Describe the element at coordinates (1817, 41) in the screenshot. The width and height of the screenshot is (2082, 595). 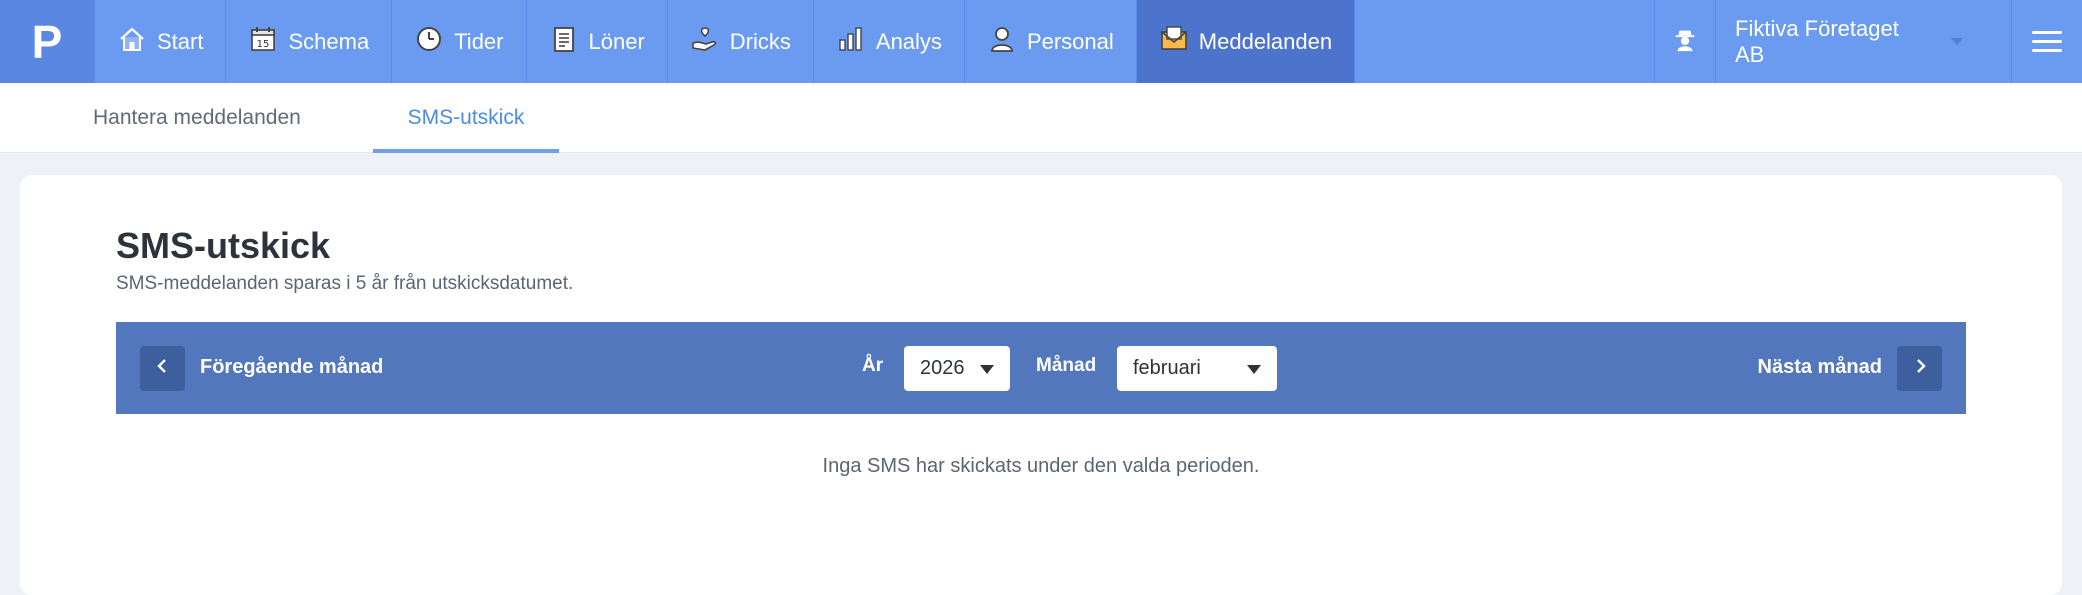
I see `company-name: Fiktiva Företaget AB` at that location.